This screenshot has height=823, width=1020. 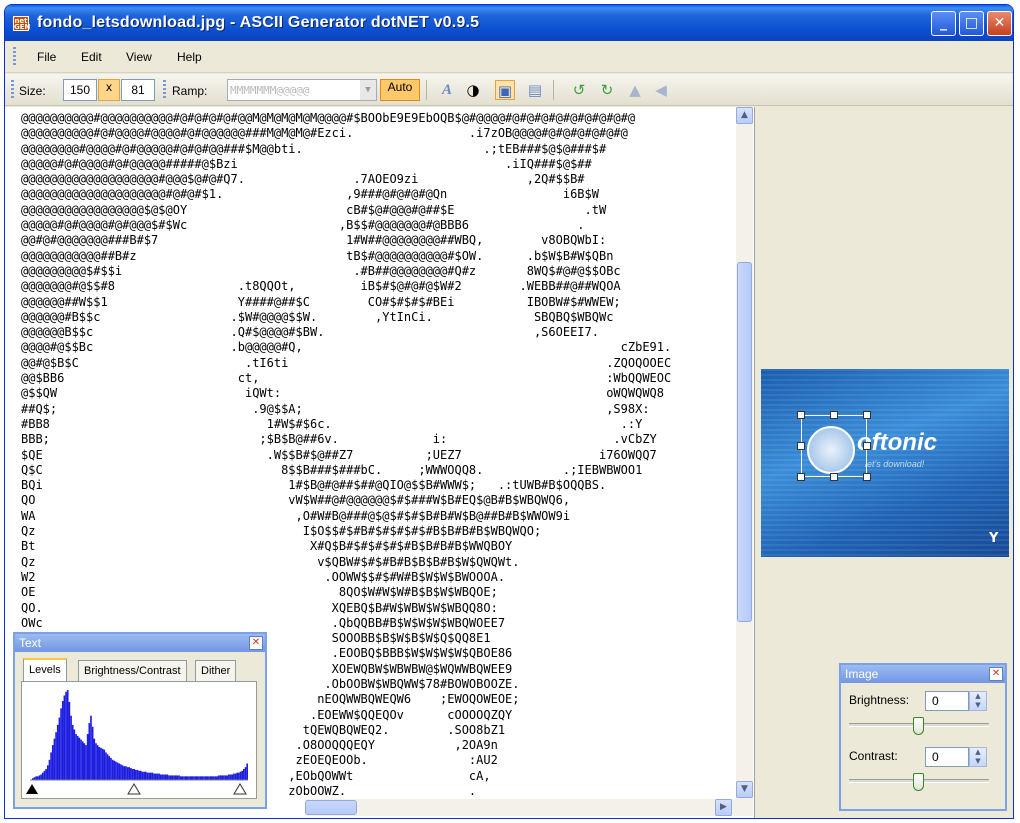 What do you see at coordinates (134, 789) in the screenshot?
I see `midpoint-handle` at bounding box center [134, 789].